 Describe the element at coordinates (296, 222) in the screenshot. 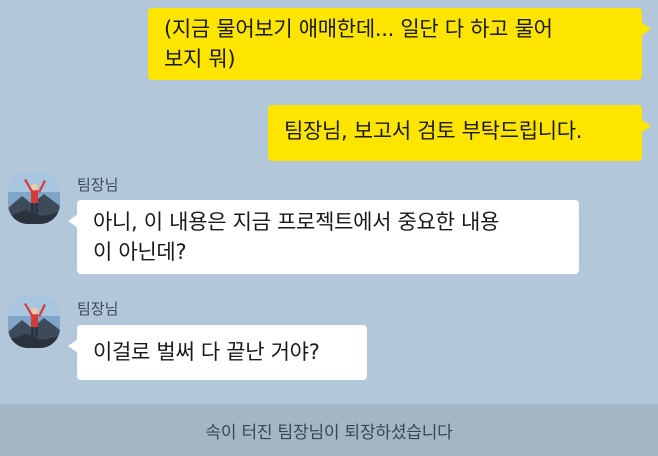

I see `message-line: 아니, 이 내용은 지금 프로젝트에서 중요한 내용` at that location.